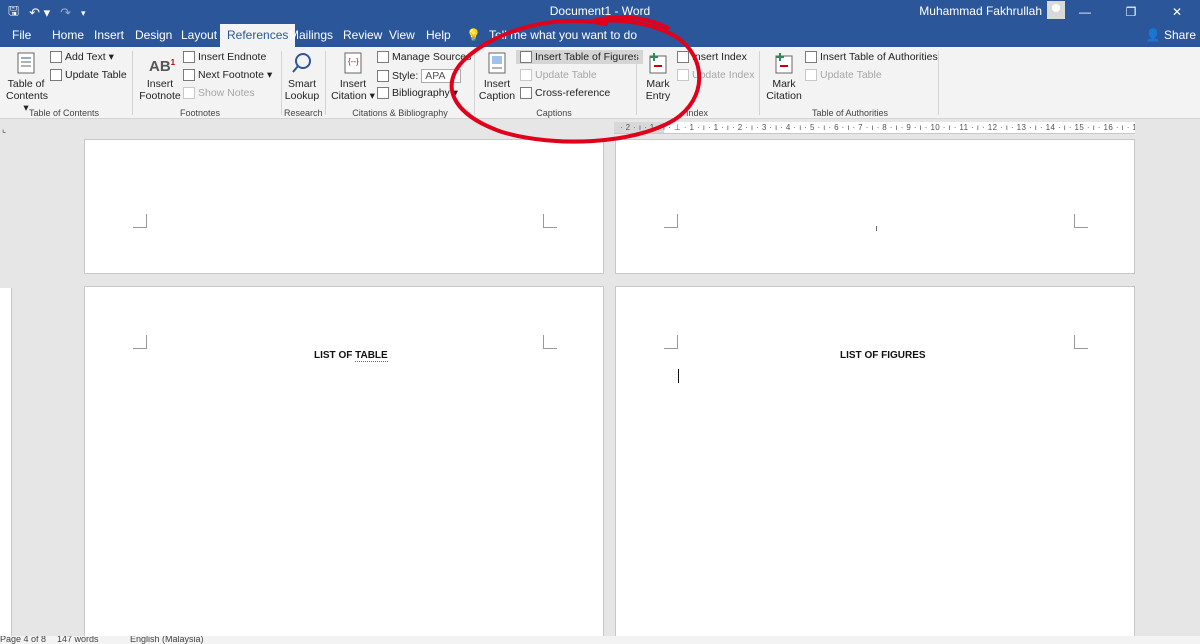 This screenshot has width=1200, height=644. I want to click on insert-caption-button: Insert Caption, so click(497, 77).